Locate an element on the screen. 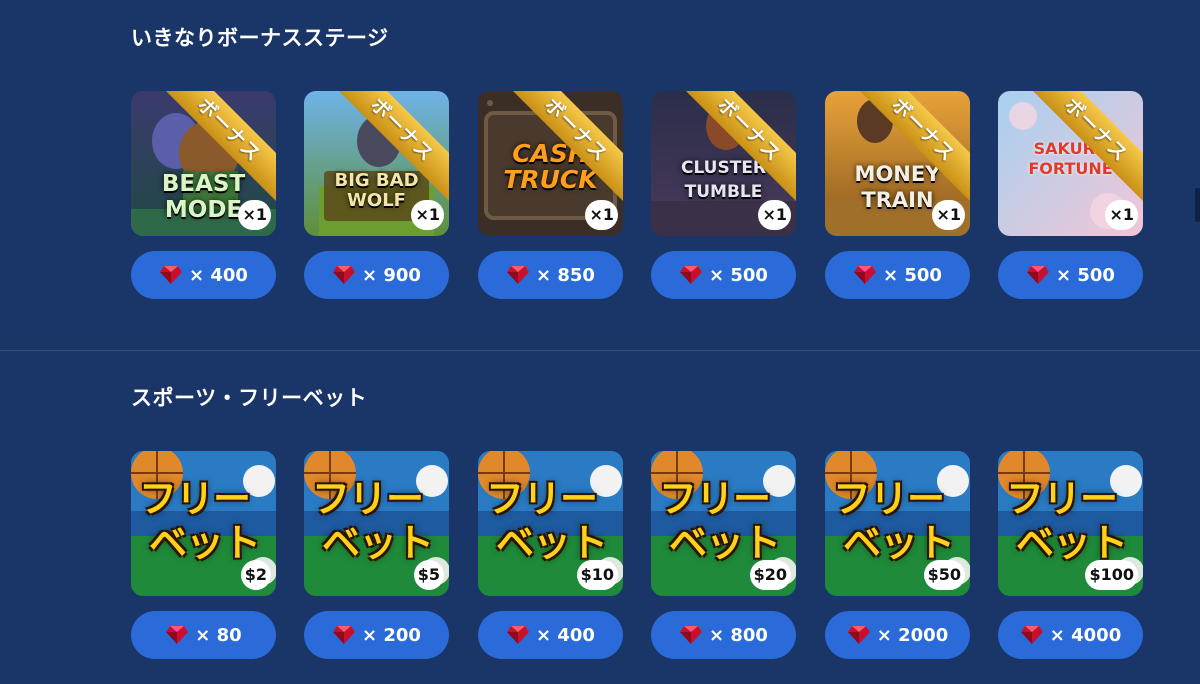  section-title: スポーツ・フリーベット is located at coordinates (249, 398).